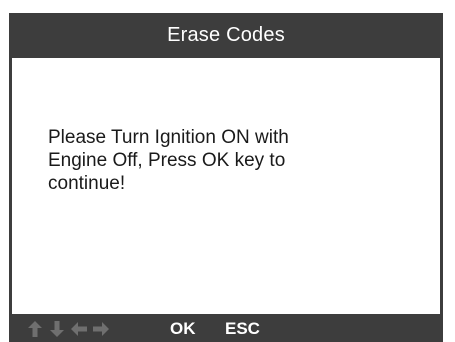 This screenshot has height=342, width=455. Describe the element at coordinates (79, 329) in the screenshot. I see `arrow-left-icon` at that location.